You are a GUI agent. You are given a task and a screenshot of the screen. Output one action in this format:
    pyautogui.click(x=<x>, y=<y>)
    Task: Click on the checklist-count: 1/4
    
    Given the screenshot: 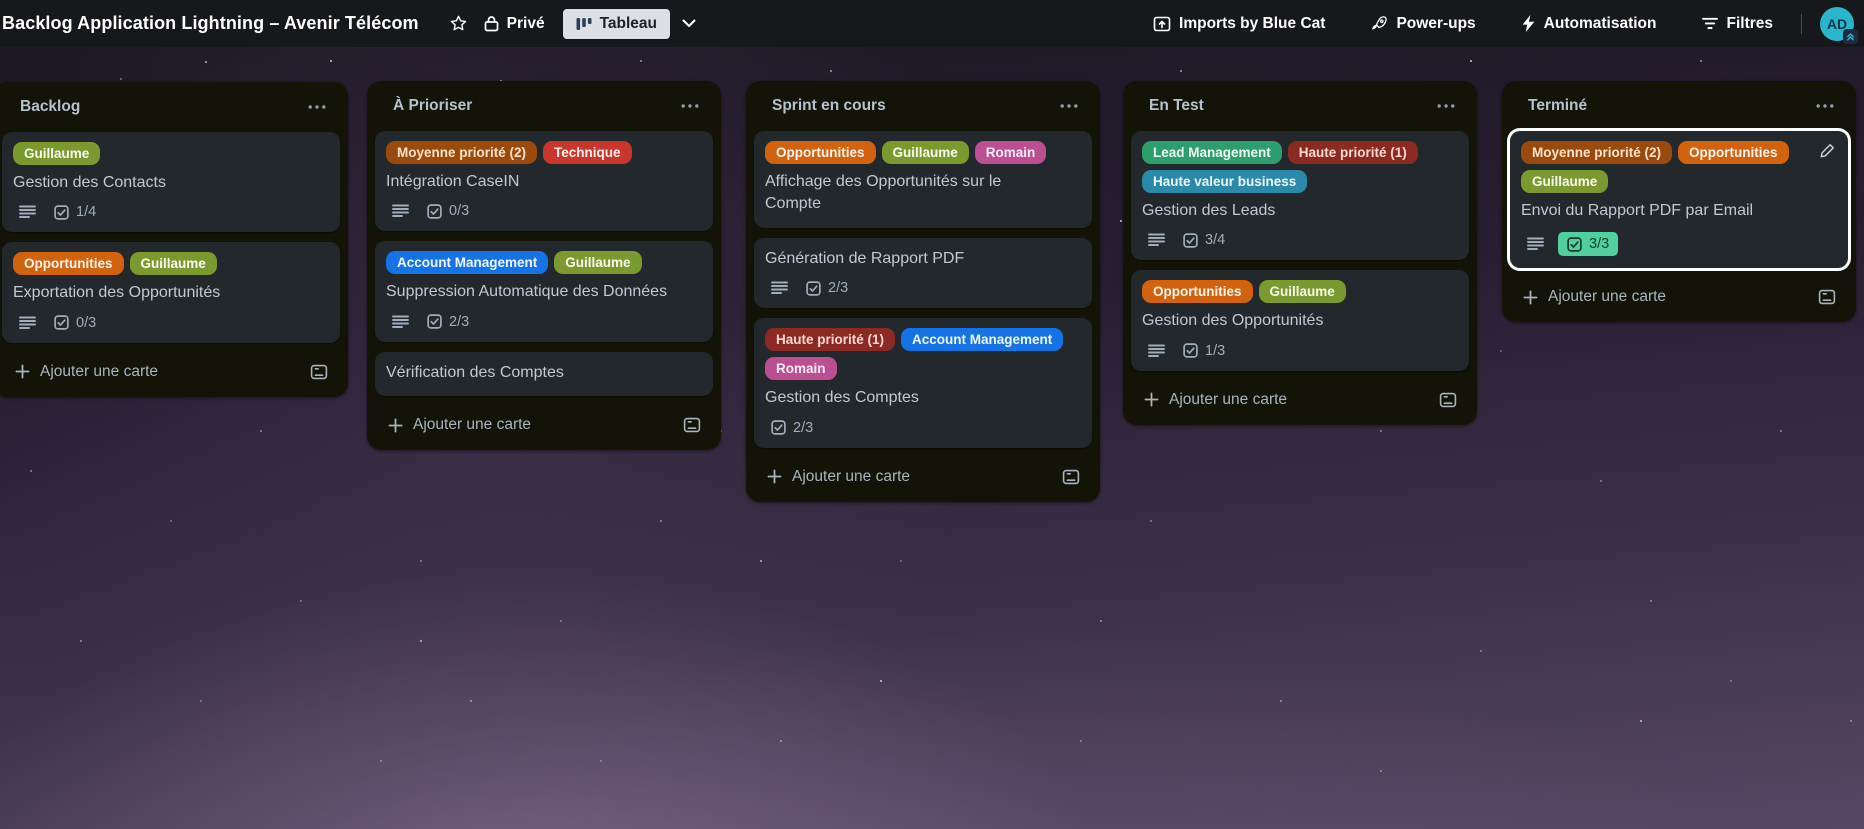 What is the action you would take?
    pyautogui.click(x=86, y=212)
    